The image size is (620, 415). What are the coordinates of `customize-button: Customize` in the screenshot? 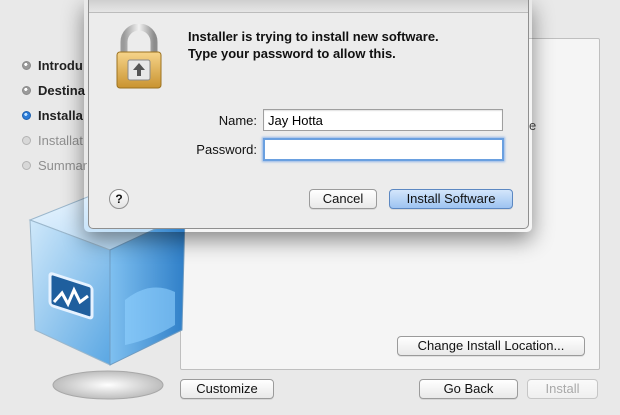 It's located at (227, 389).